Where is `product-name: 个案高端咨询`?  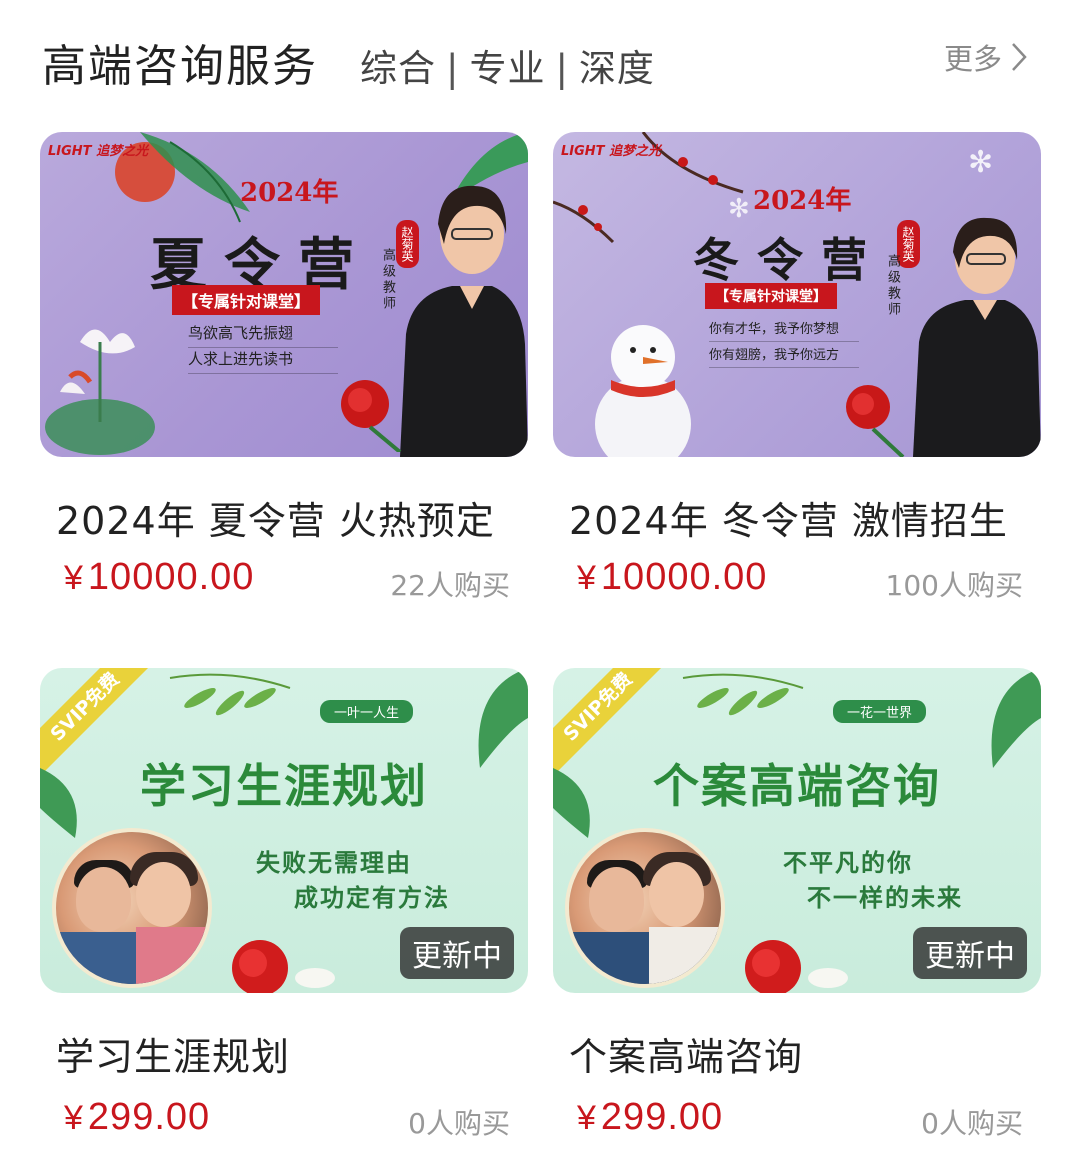 product-name: 个案高端咨询 is located at coordinates (686, 1053).